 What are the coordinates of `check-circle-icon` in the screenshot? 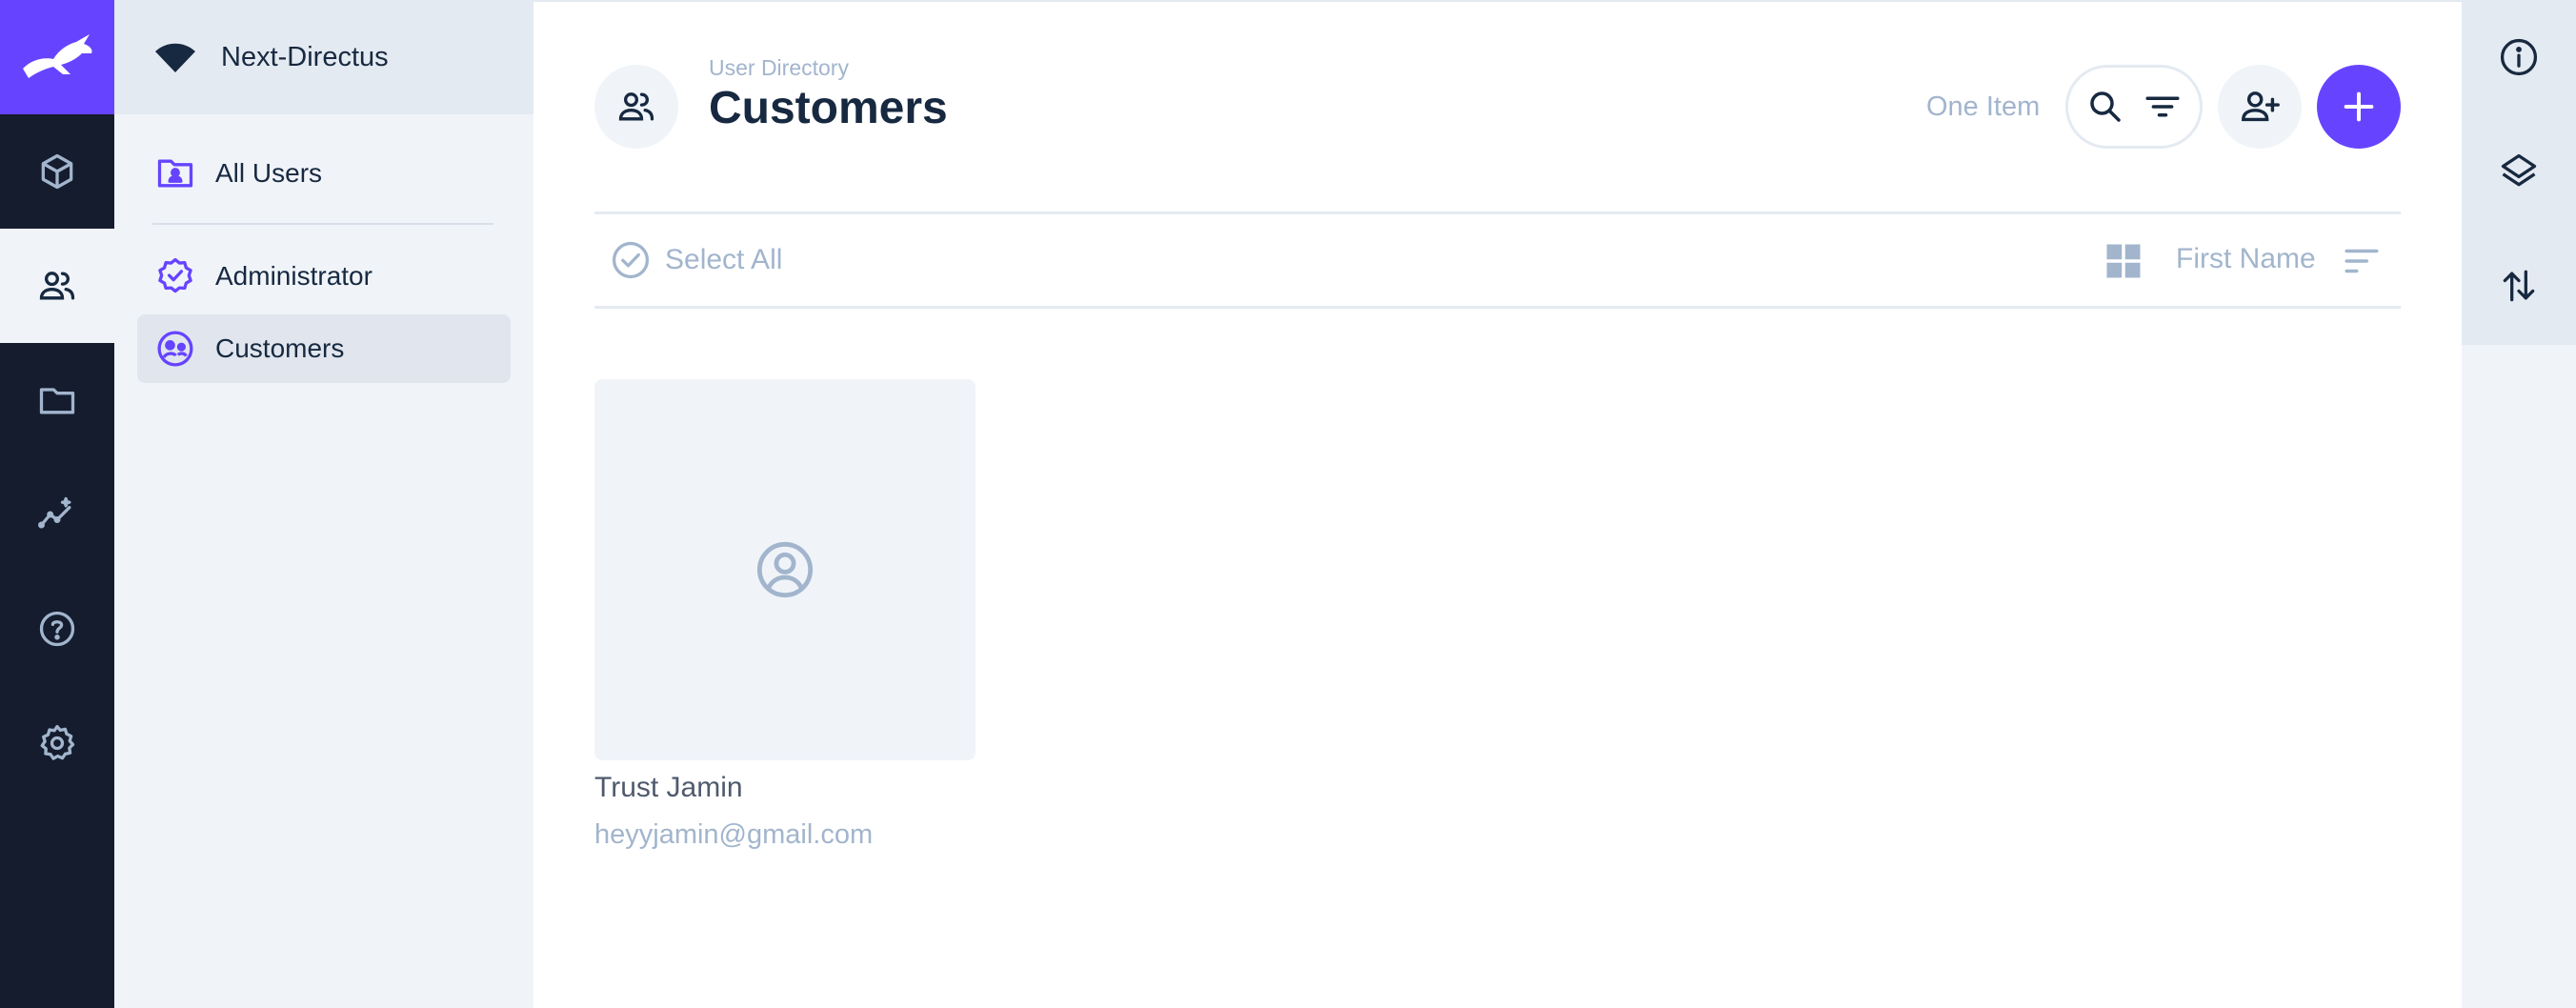 It's located at (631, 260).